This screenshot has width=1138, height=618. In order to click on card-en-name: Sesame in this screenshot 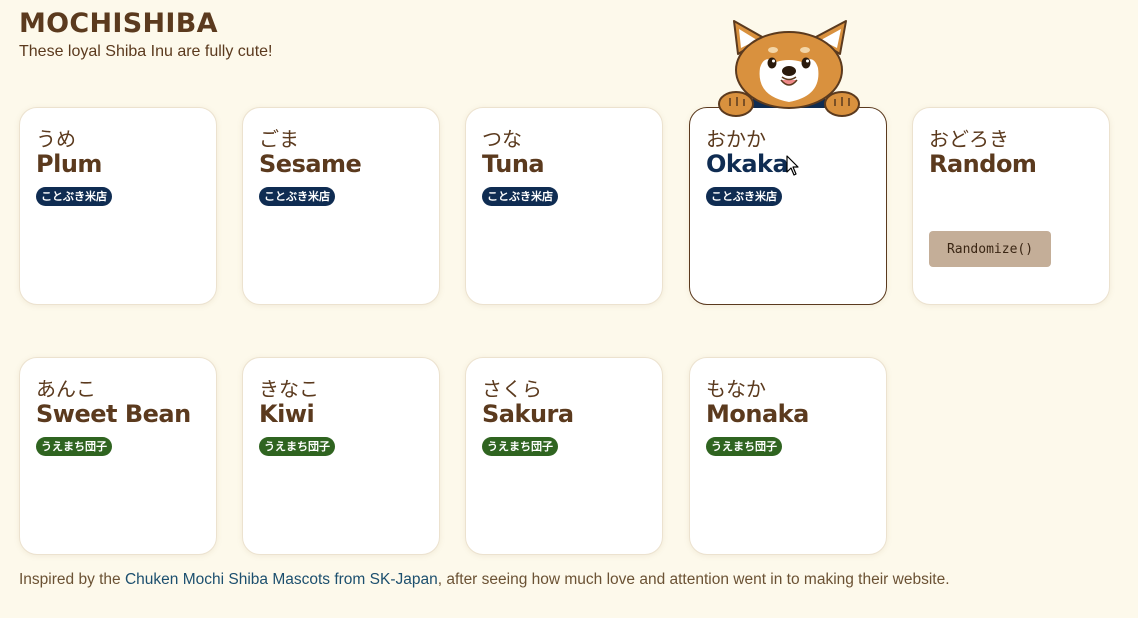, I will do `click(310, 164)`.